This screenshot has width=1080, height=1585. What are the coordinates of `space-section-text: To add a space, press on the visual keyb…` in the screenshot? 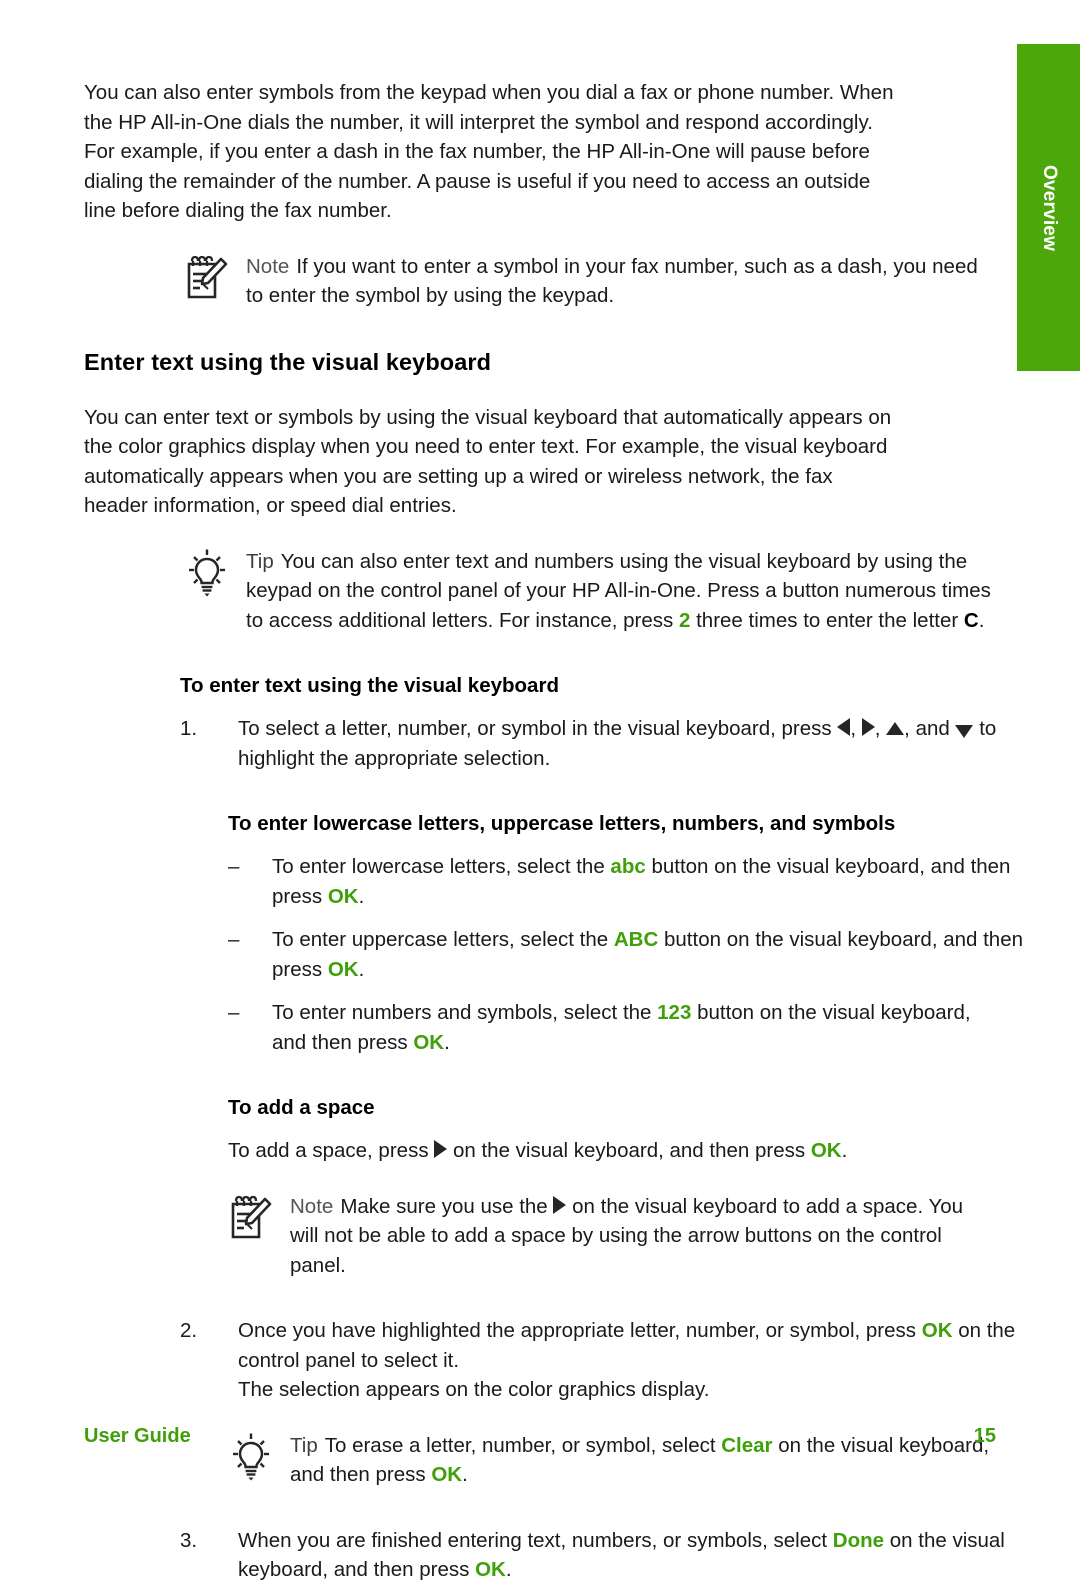 It's located at (612, 1151).